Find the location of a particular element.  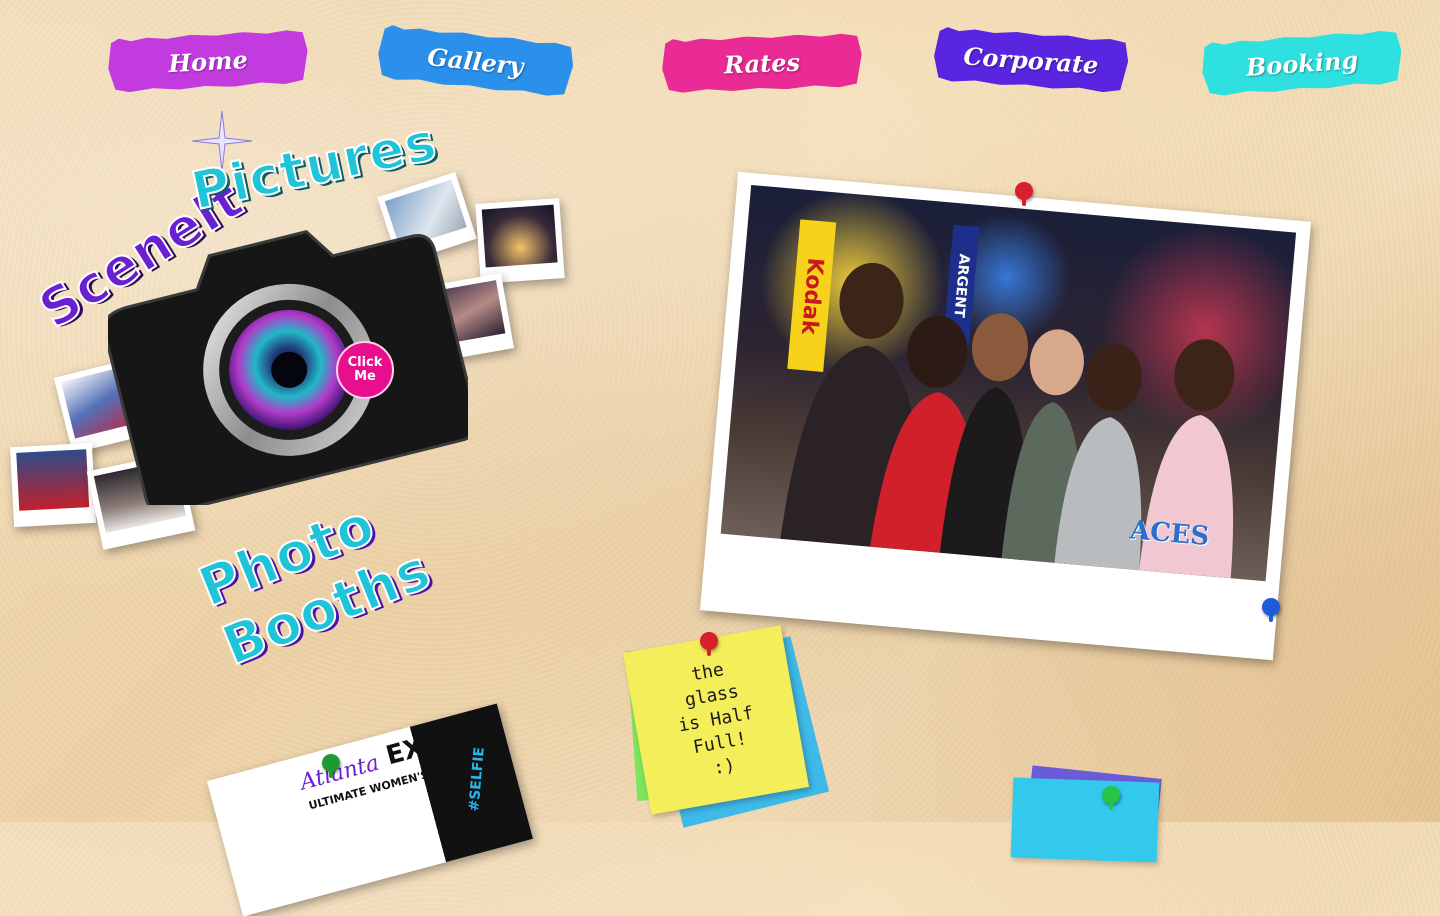

nav-rates-button: Rates is located at coordinates (762, 63).